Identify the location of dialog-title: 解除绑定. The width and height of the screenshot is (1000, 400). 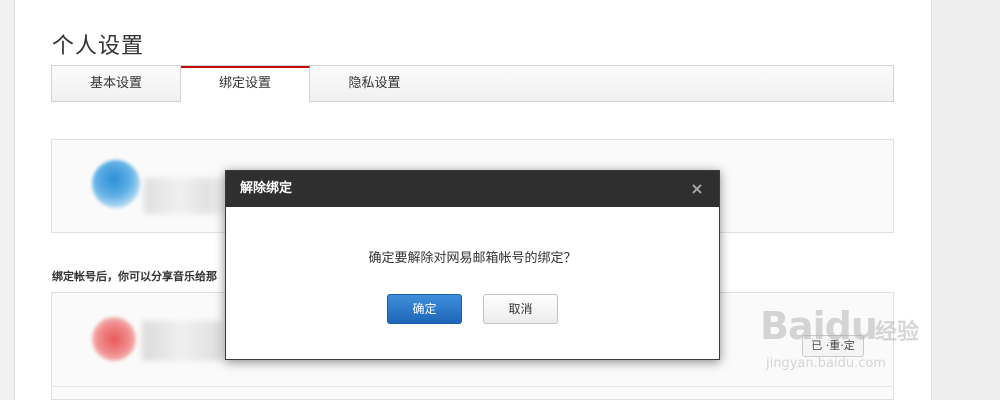
(266, 188).